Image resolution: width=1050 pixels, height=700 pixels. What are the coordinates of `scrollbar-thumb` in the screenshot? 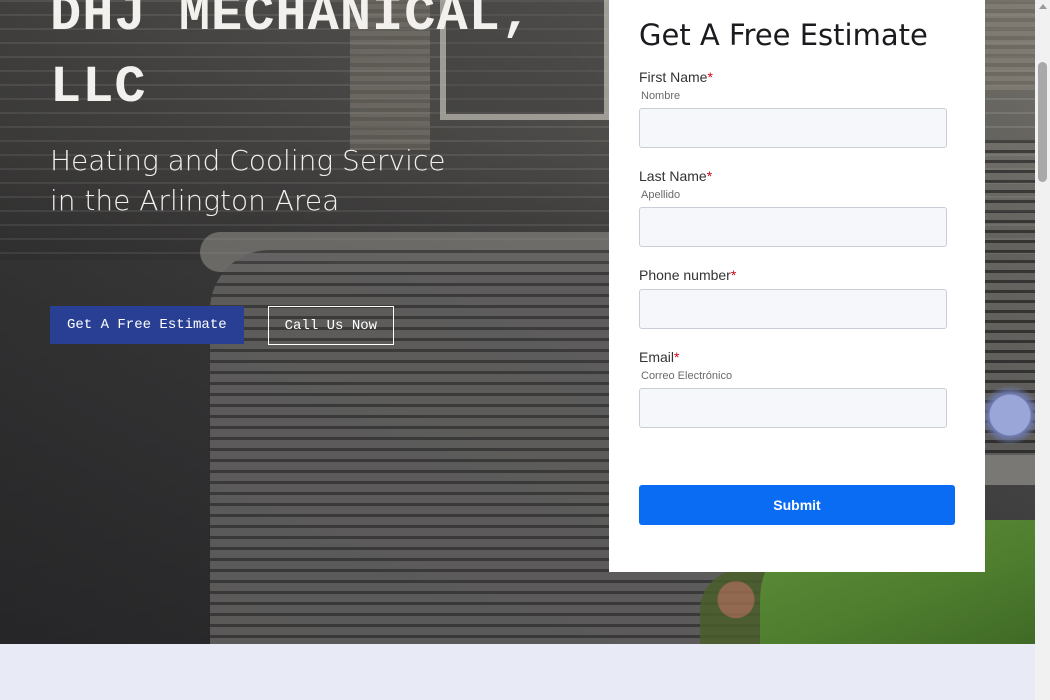 It's located at (1042, 122).